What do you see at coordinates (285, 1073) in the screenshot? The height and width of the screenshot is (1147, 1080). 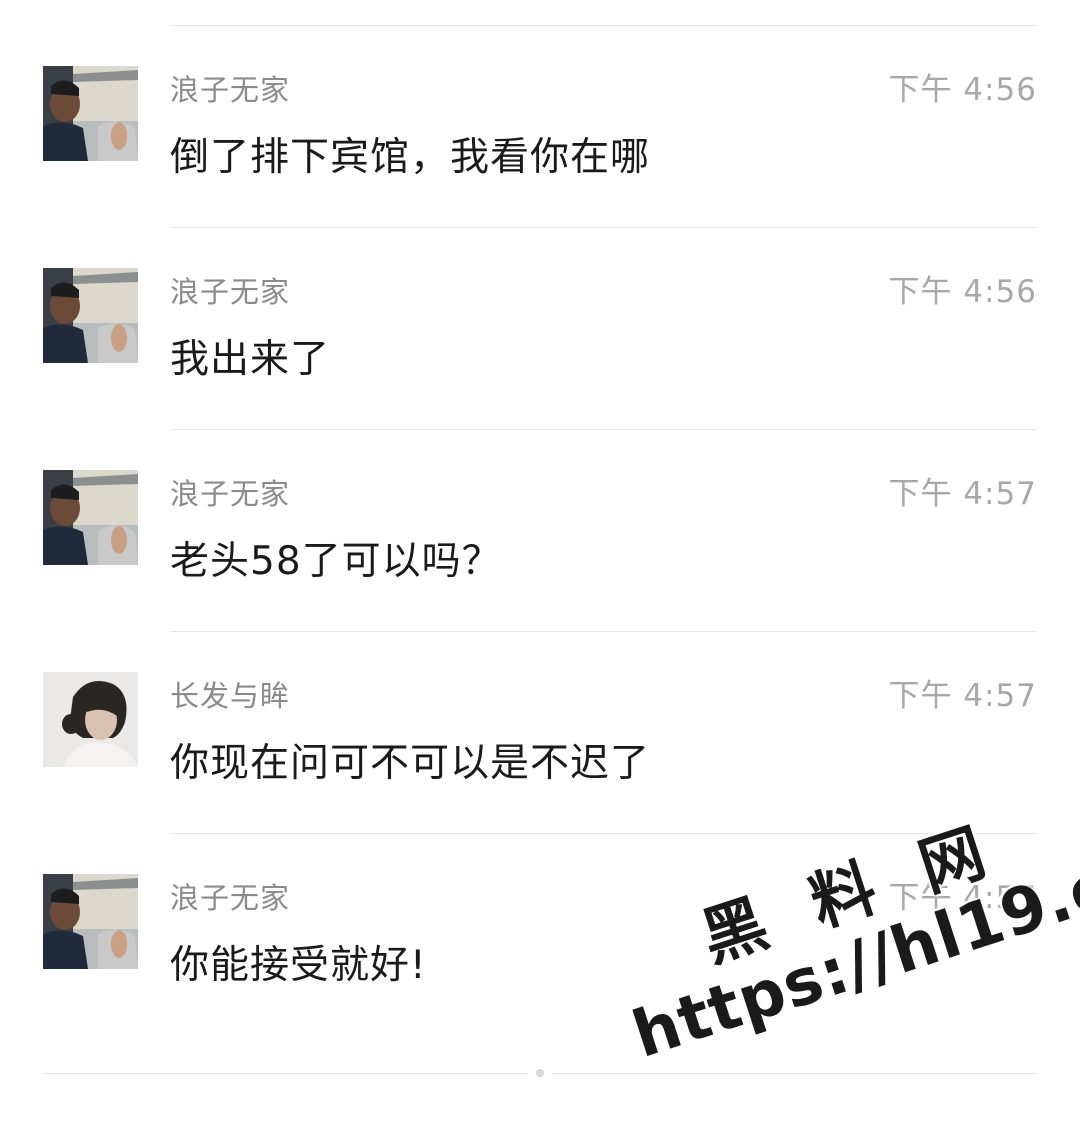 I see `bottom-divider-left` at bounding box center [285, 1073].